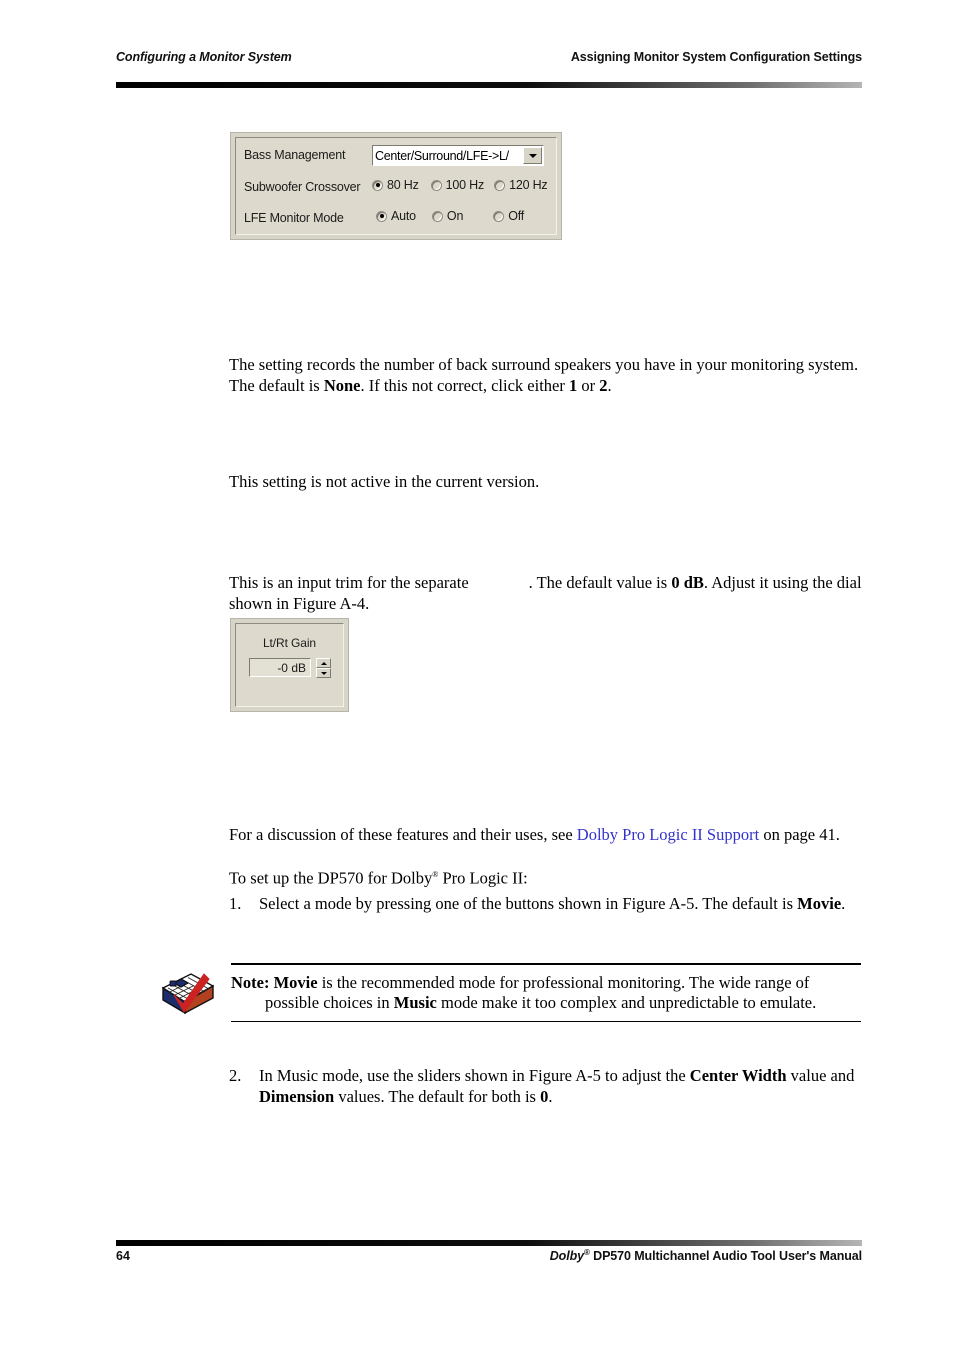 This screenshot has height=1350, width=954. I want to click on bass-management-row: Bass Management Center/Surround/LFE->L/, so click(399, 155).